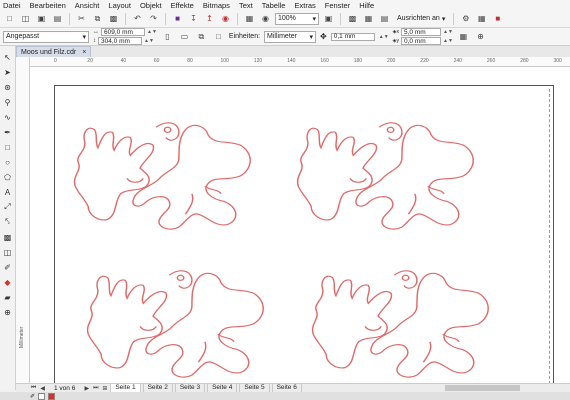  I want to click on add-page-icon: ⊞, so click(104, 388).